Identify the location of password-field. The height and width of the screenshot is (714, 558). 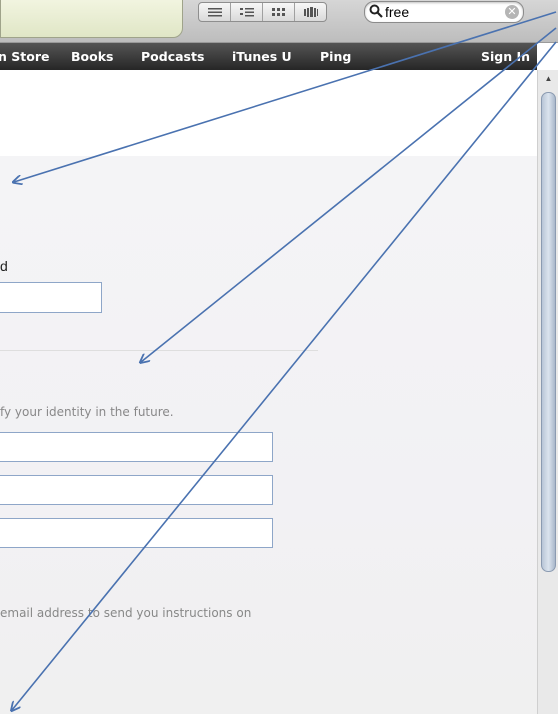
(51, 297).